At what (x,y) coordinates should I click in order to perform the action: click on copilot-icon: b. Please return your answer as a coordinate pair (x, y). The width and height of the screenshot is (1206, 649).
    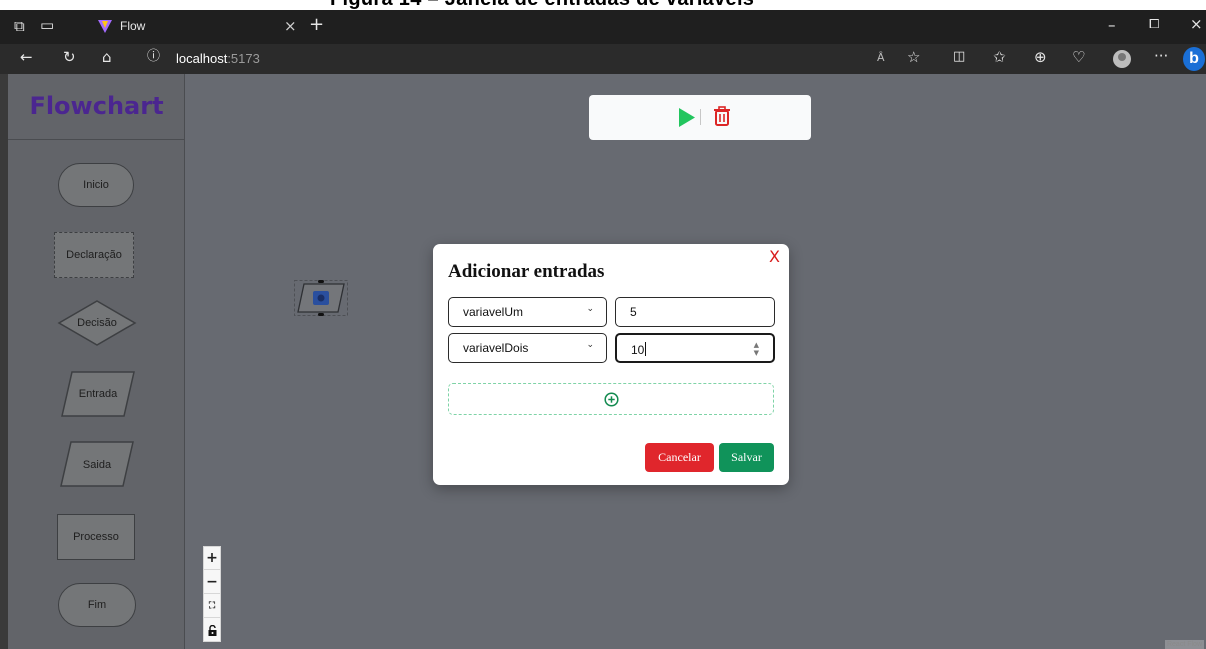
    Looking at the image, I should click on (1194, 59).